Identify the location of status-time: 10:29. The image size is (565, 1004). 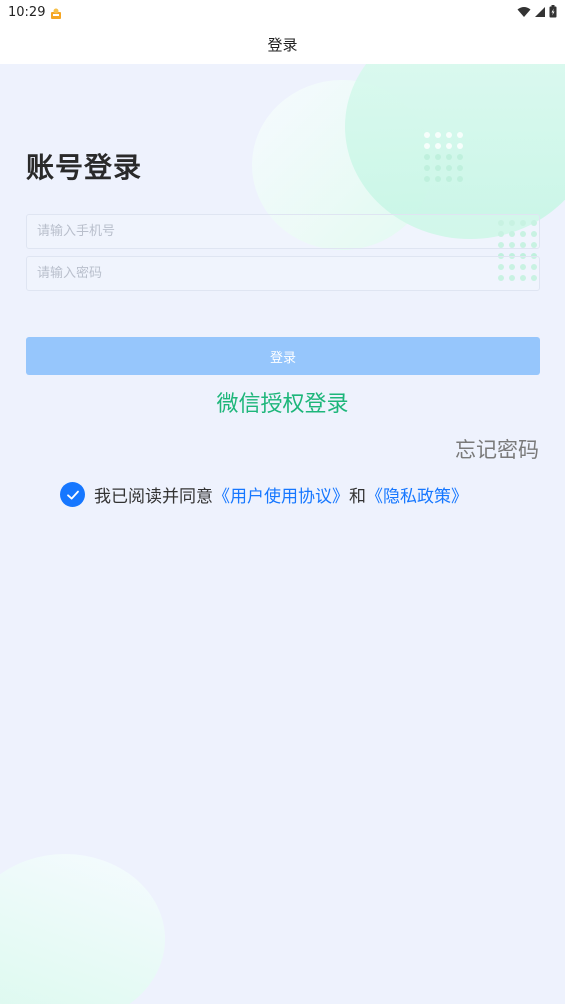
(27, 12).